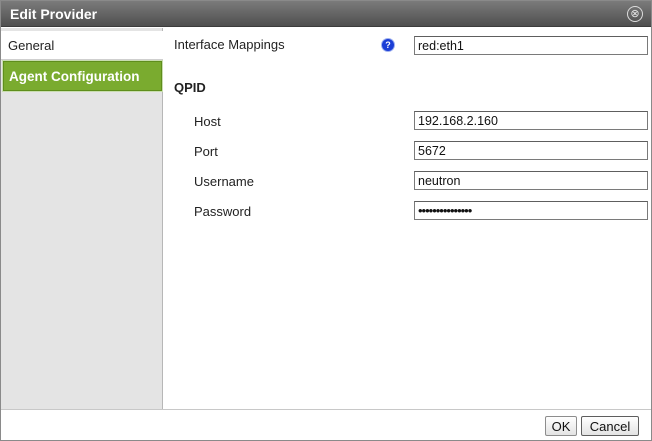 This screenshot has width=652, height=441. What do you see at coordinates (229, 44) in the screenshot?
I see `interface-mappings-label: Interface Mappings` at bounding box center [229, 44].